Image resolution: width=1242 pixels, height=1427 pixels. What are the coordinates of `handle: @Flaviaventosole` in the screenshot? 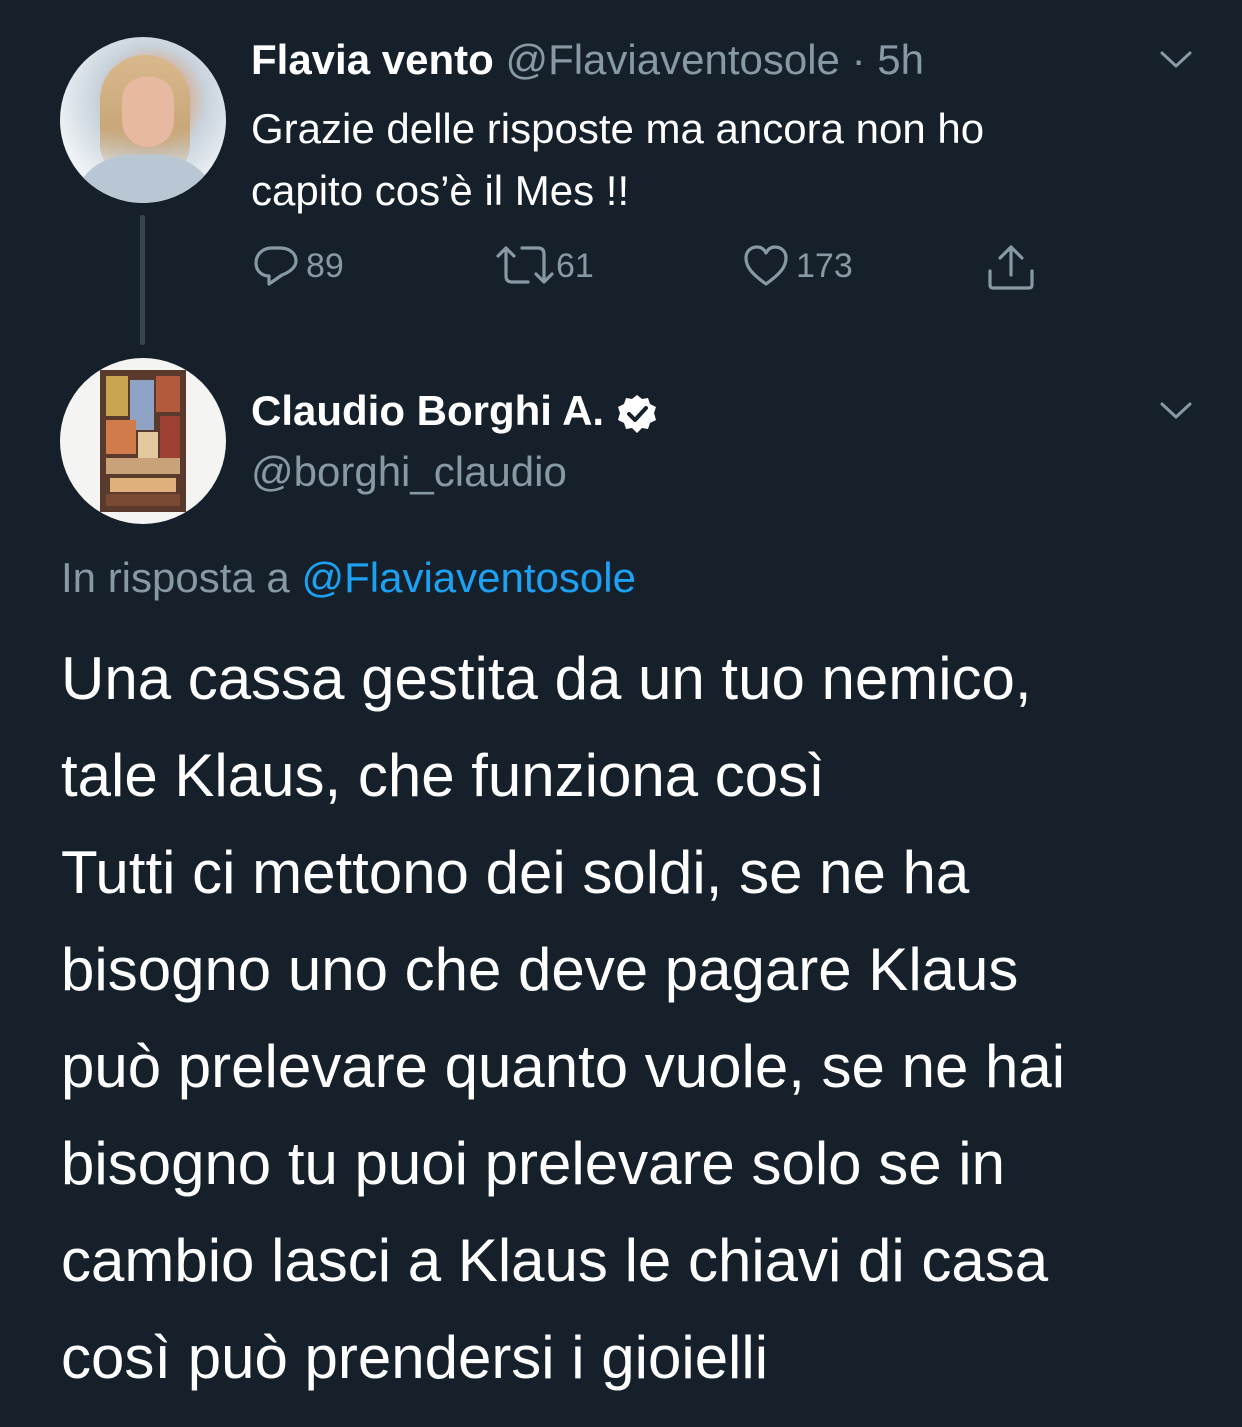 It's located at (672, 59).